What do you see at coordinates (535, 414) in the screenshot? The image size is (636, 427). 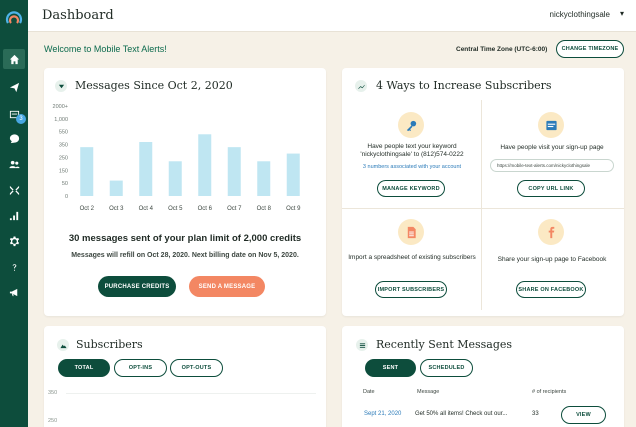 I see `row-recipients: 33` at bounding box center [535, 414].